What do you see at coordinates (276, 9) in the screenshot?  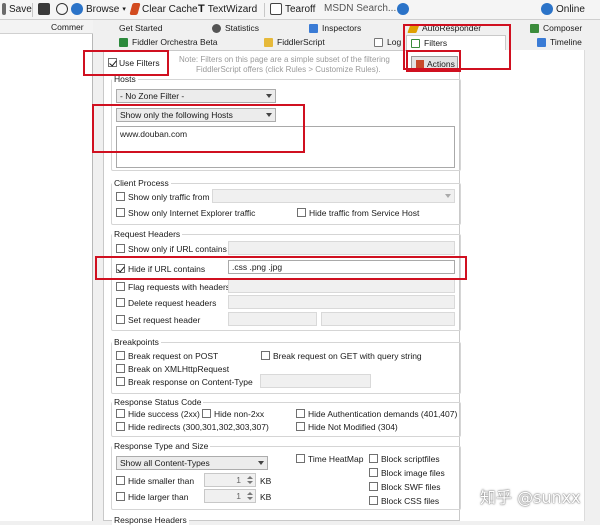 I see `tearoff-icon` at bounding box center [276, 9].